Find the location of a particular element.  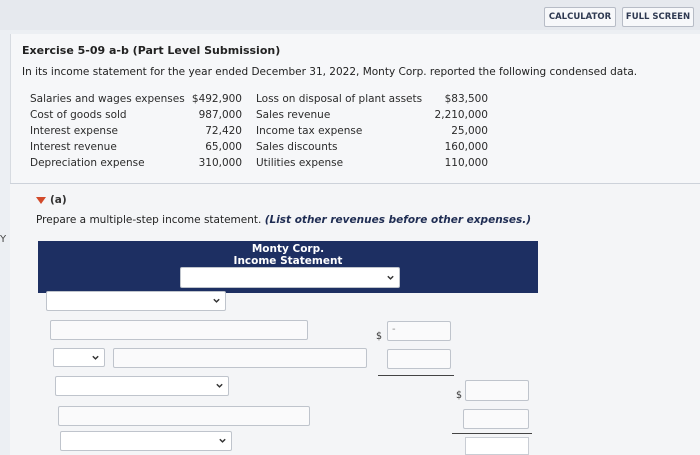

part-a-label: (a) is located at coordinates (58, 200).